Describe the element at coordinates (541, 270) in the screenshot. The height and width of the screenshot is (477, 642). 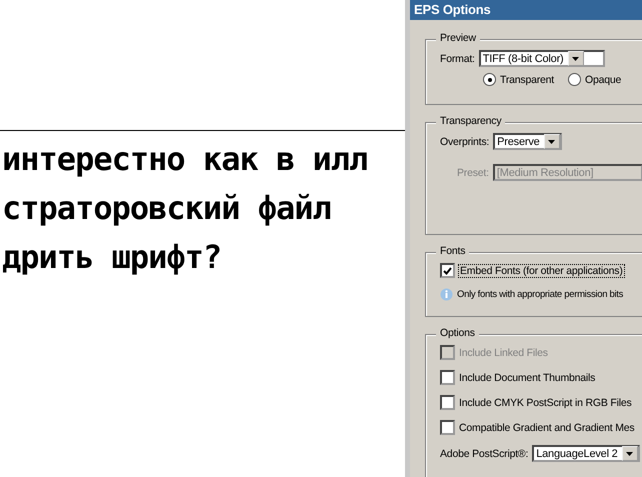
I see `checkbox-label: Embed Fonts (for other applications)` at that location.